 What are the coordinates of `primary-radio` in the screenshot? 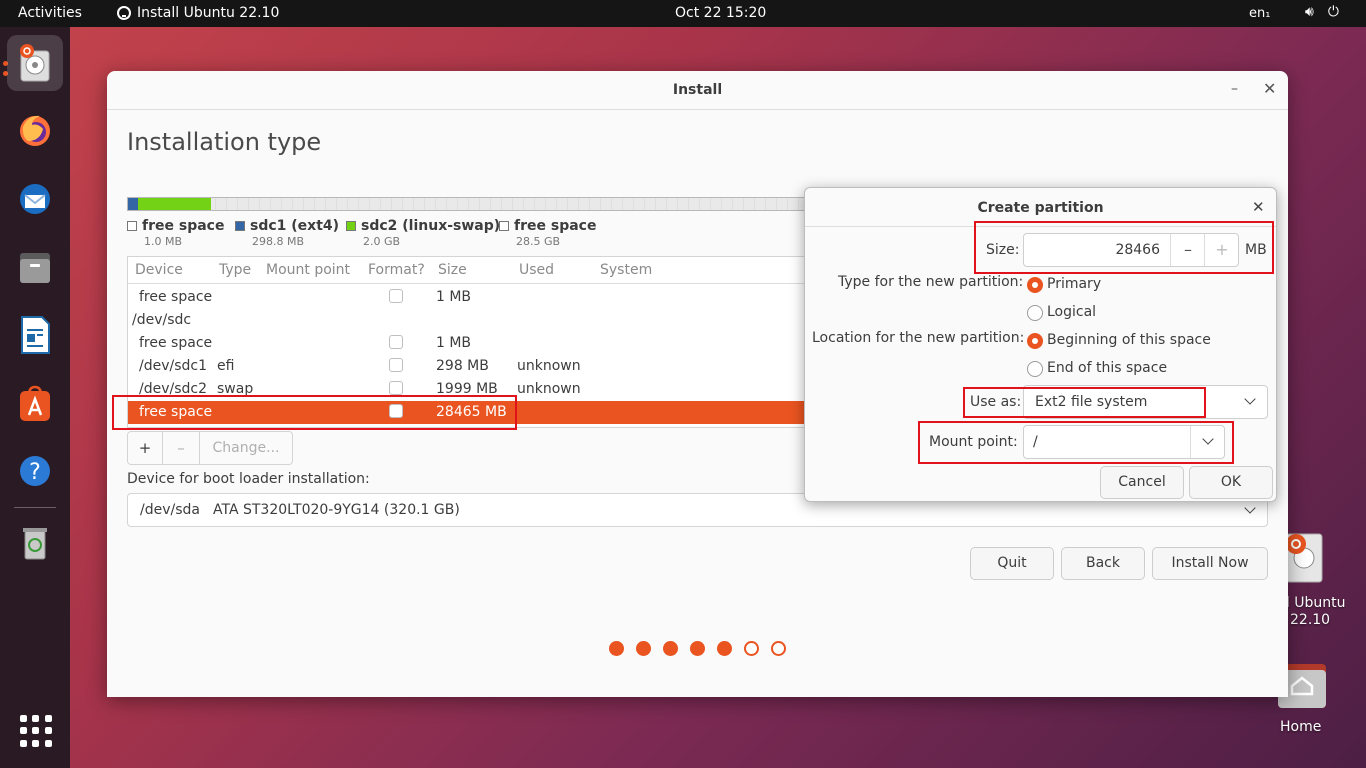 It's located at (1035, 285).